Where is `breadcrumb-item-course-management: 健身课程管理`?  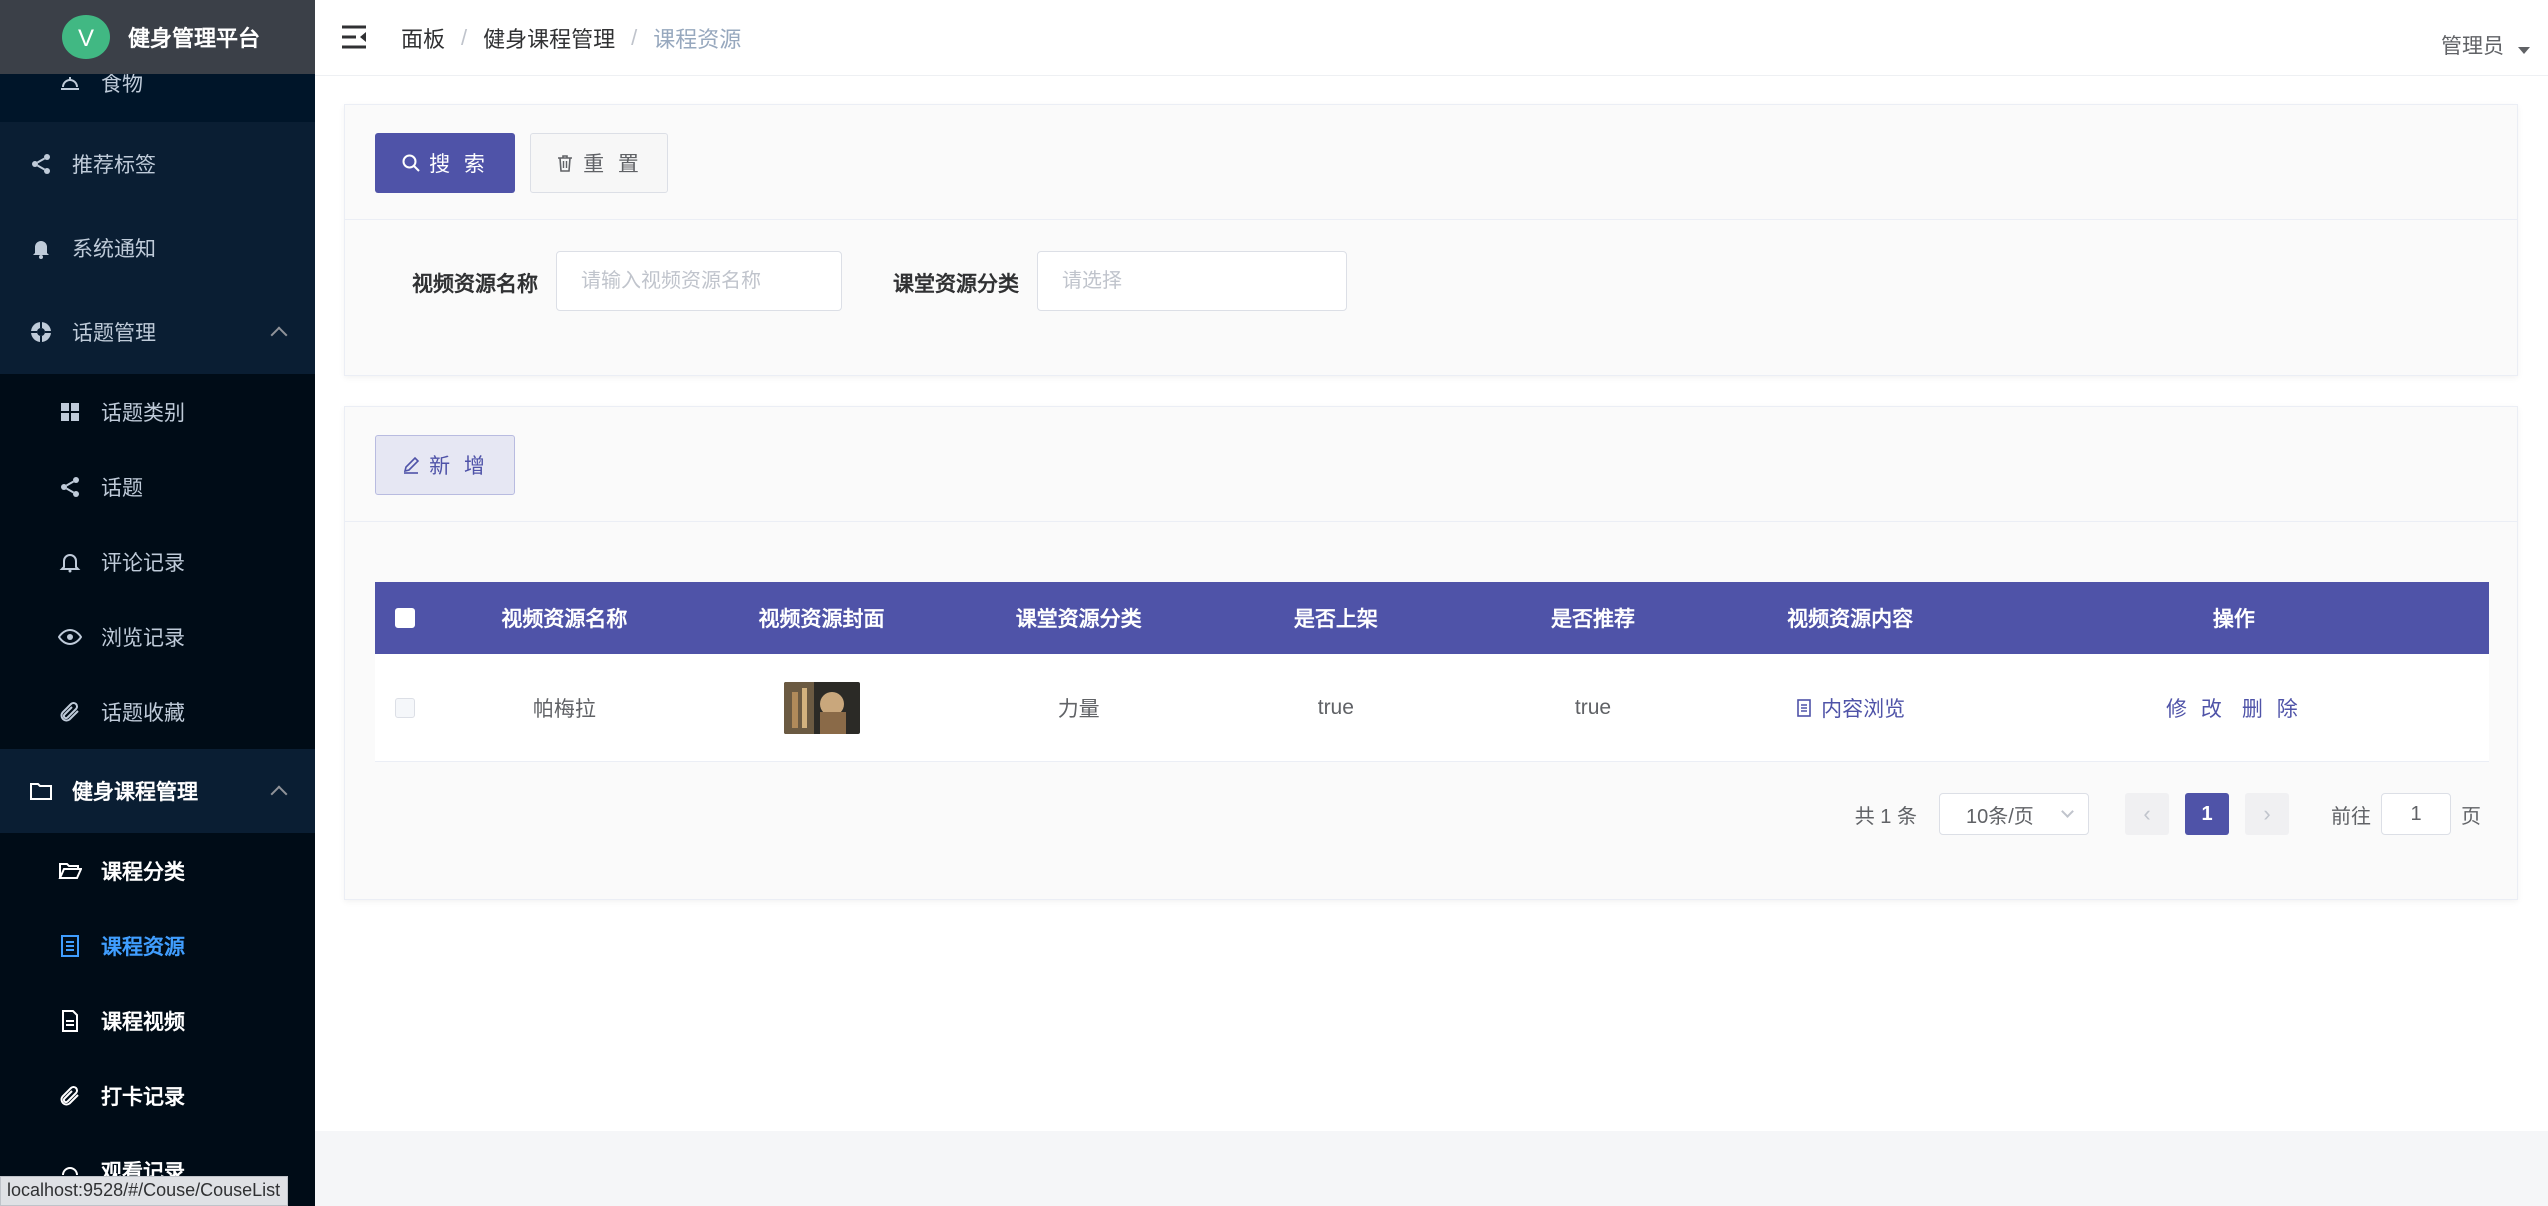
breadcrumb-item-course-management: 健身课程管理 is located at coordinates (549, 38).